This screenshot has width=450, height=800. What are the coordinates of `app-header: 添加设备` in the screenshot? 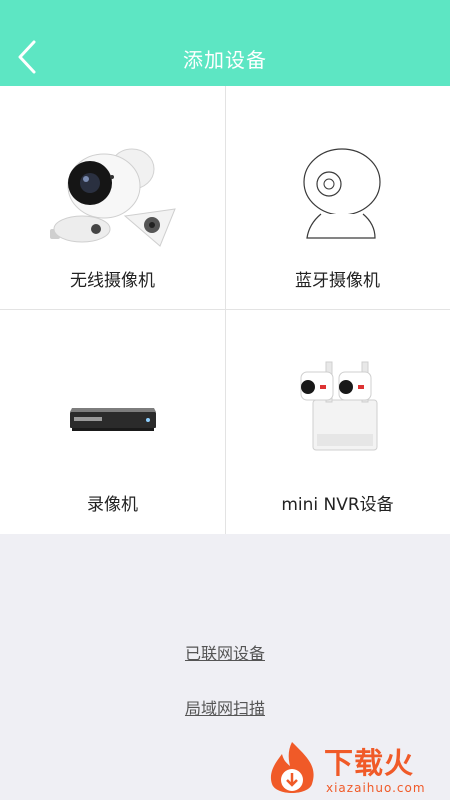 It's located at (225, 43).